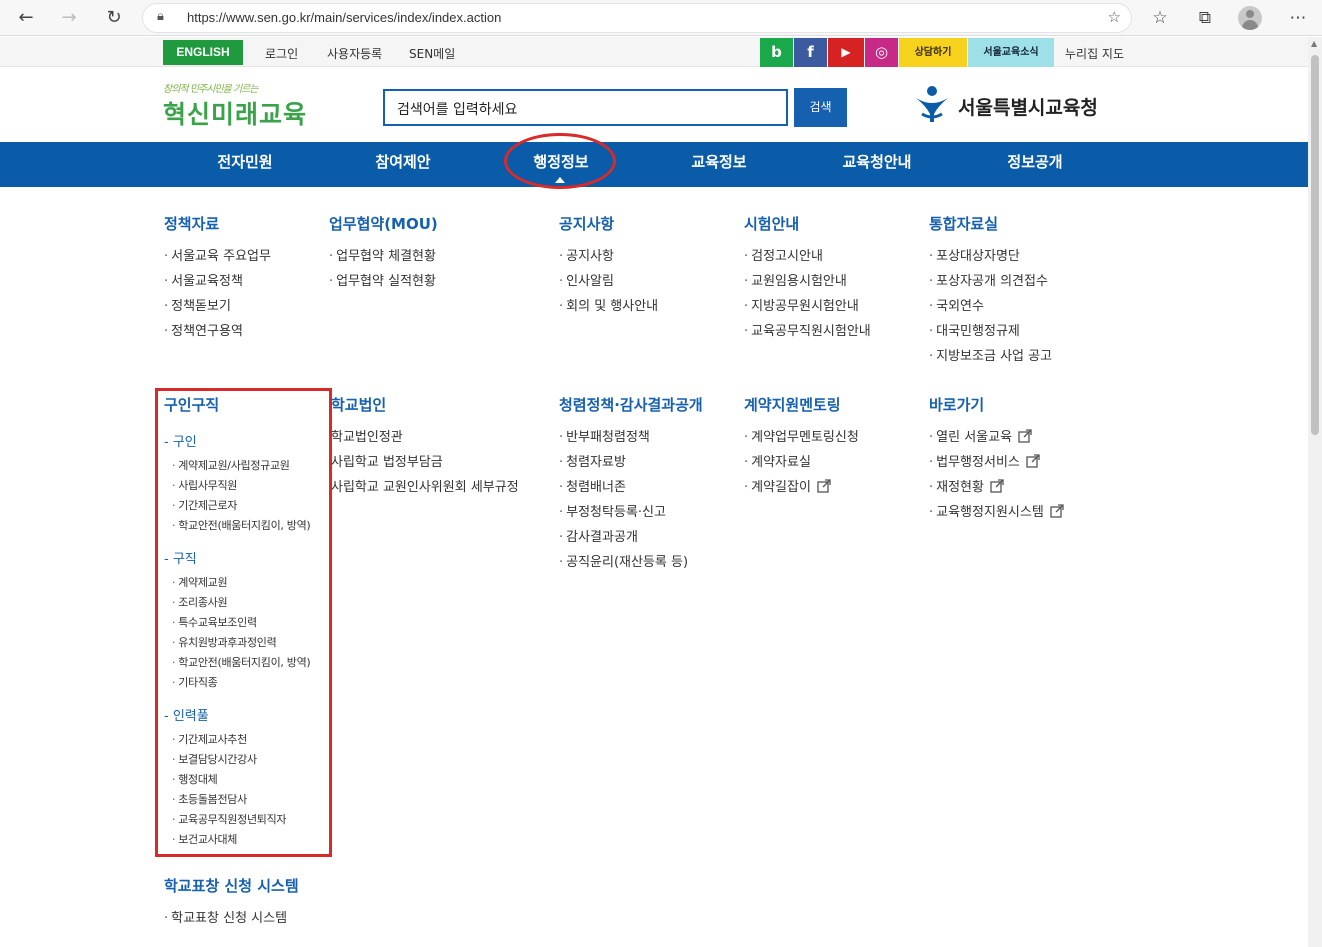 The image size is (1322, 947). Describe the element at coordinates (425, 404) in the screenshot. I see `menu-title: 학교법인` at that location.